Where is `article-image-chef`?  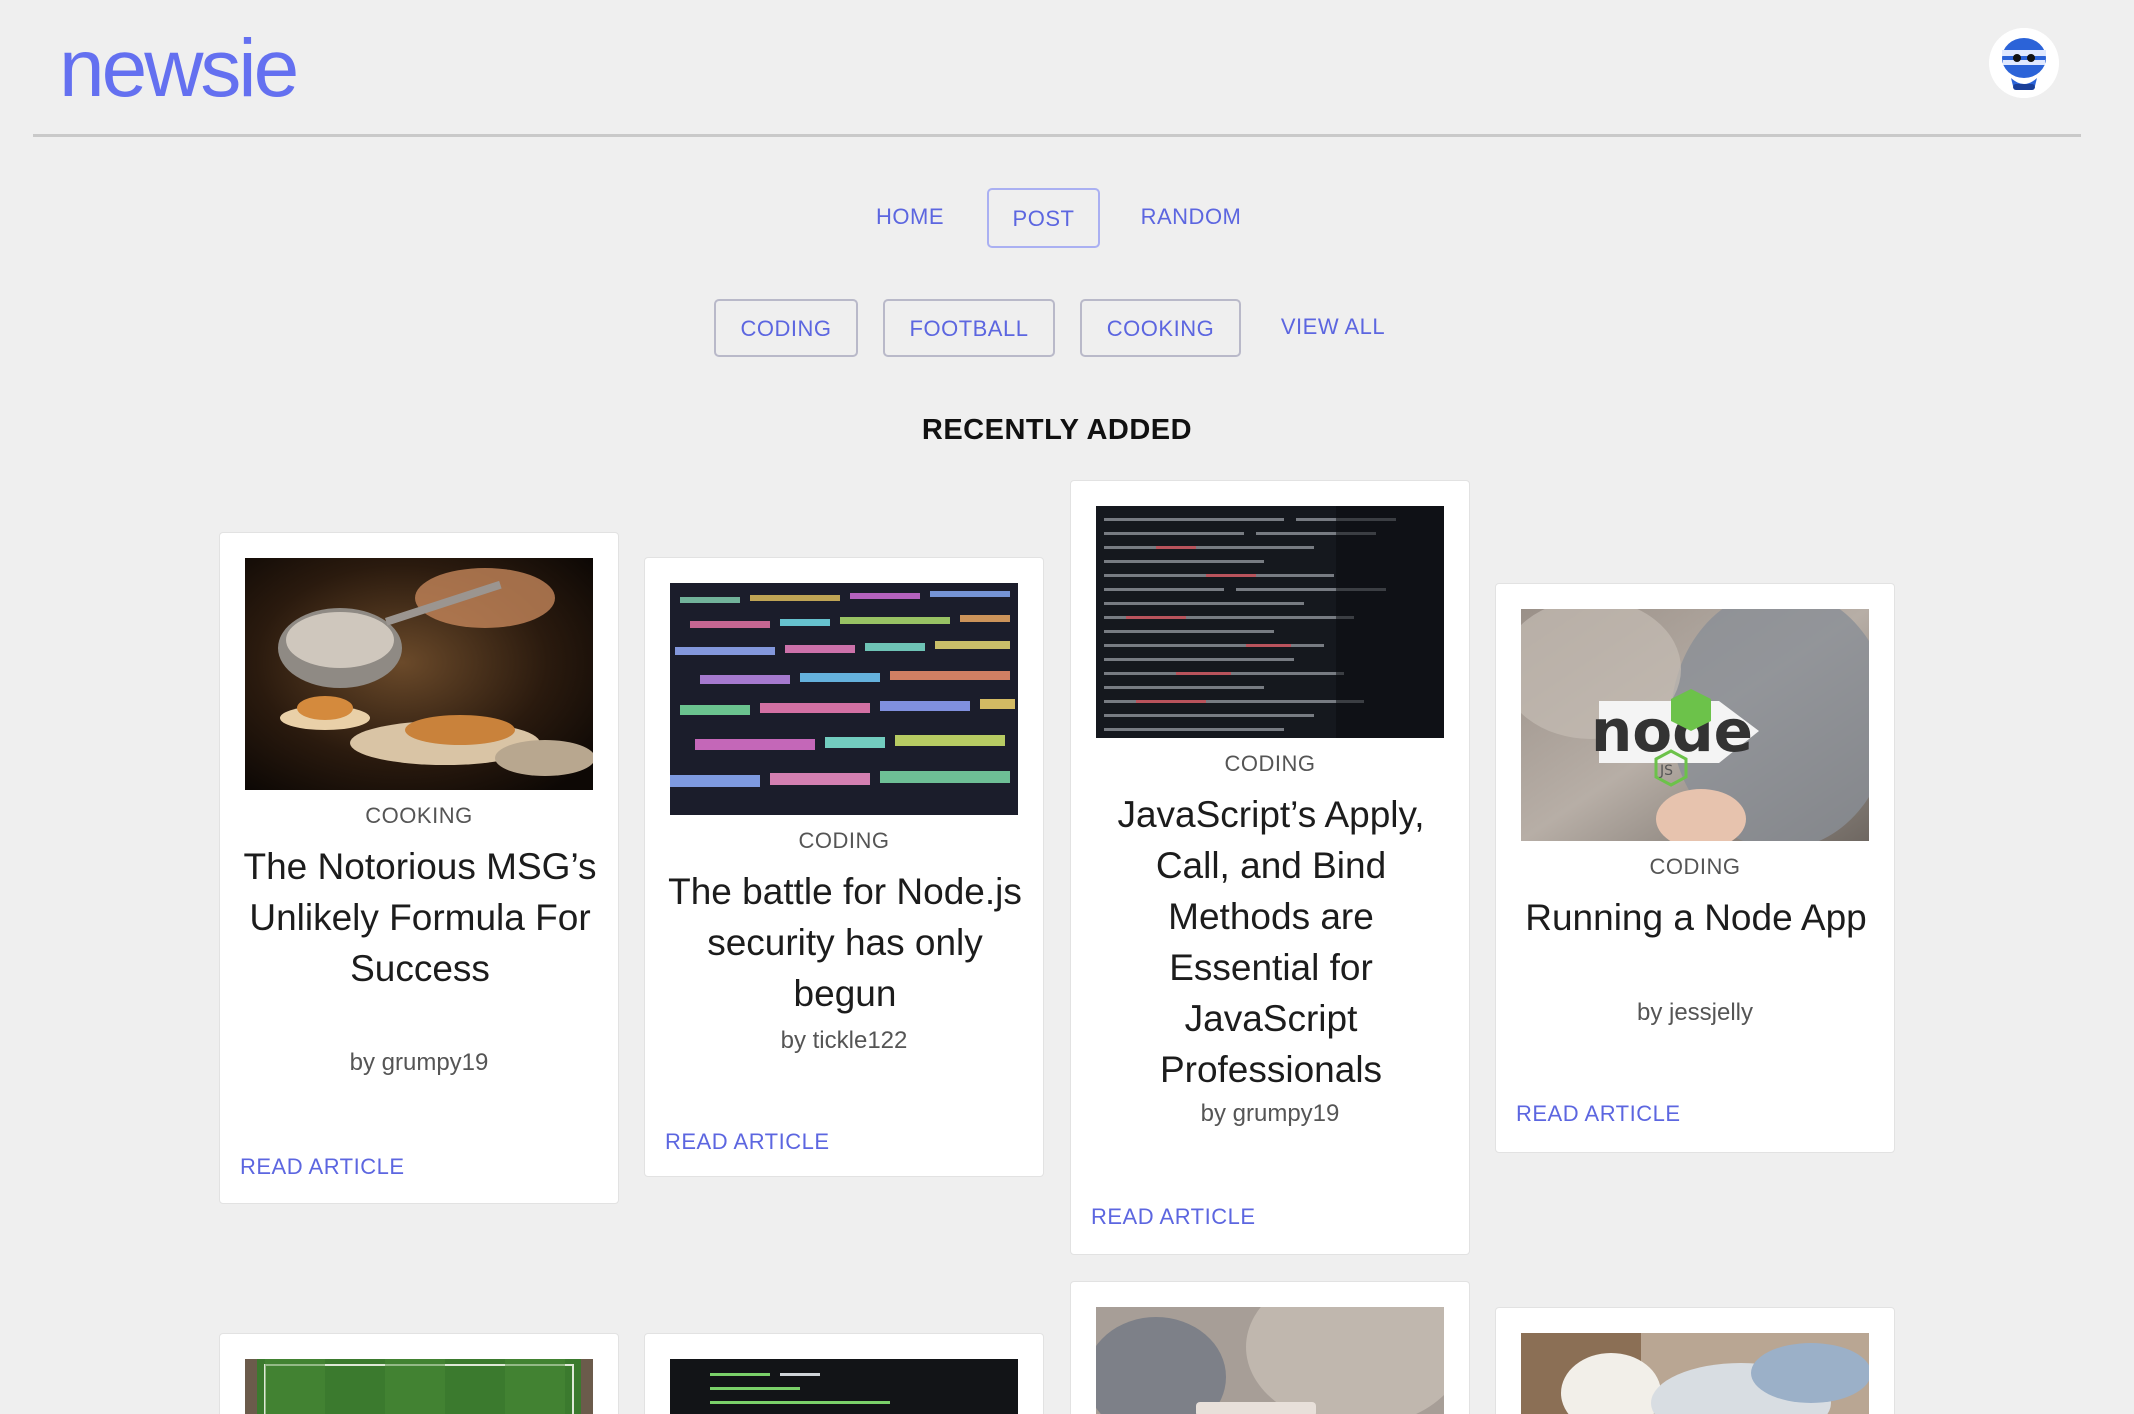
article-image-chef is located at coordinates (1695, 1373).